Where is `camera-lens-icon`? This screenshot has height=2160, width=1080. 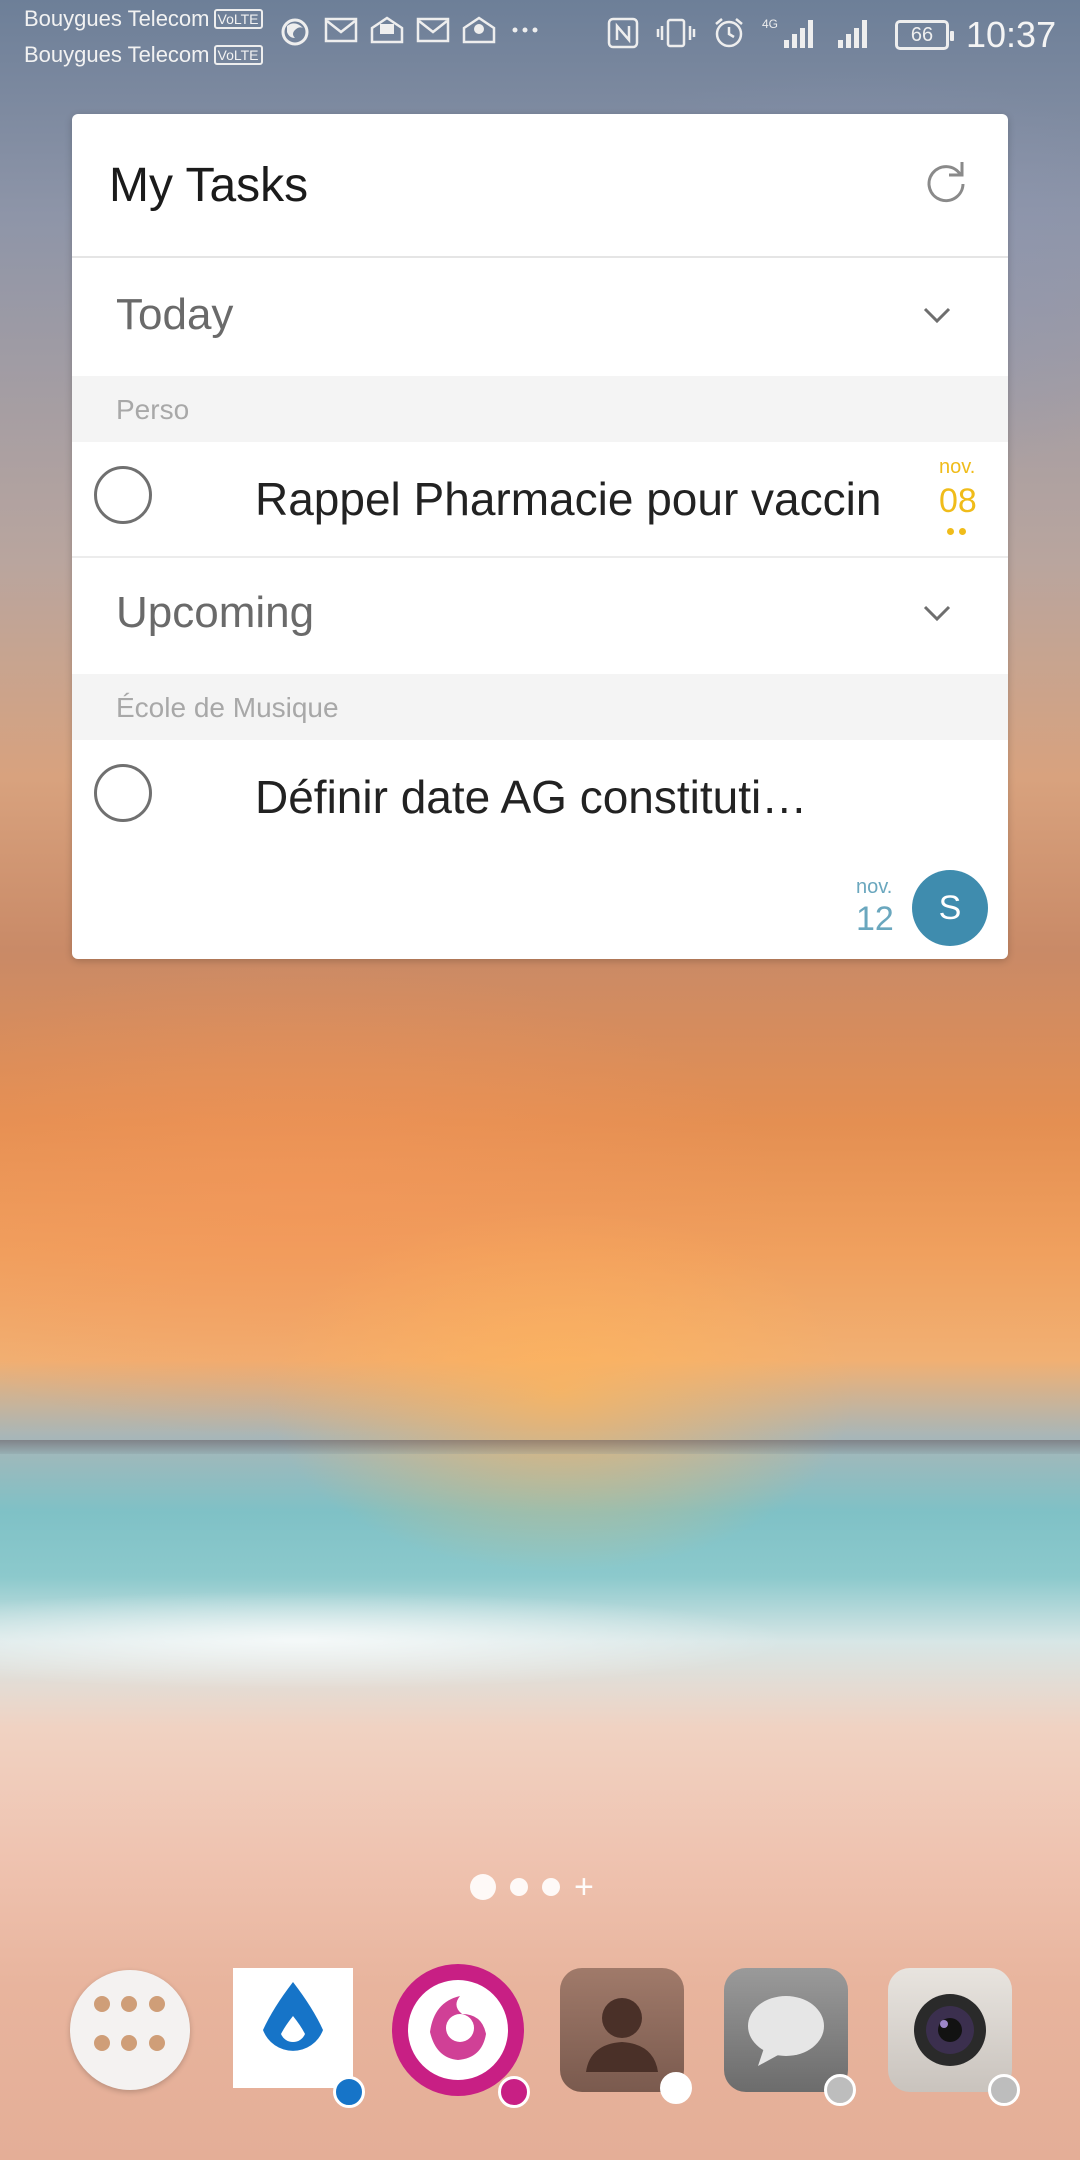
camera-lens-icon is located at coordinates (950, 2030).